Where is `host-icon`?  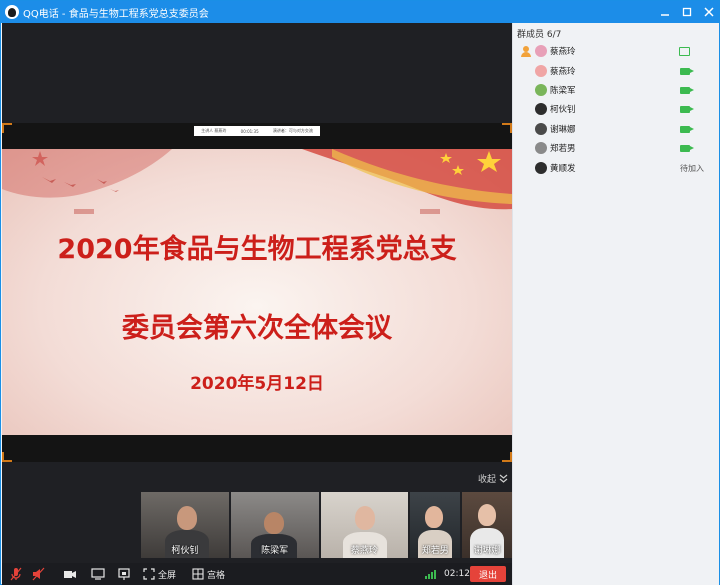 host-icon is located at coordinates (526, 51).